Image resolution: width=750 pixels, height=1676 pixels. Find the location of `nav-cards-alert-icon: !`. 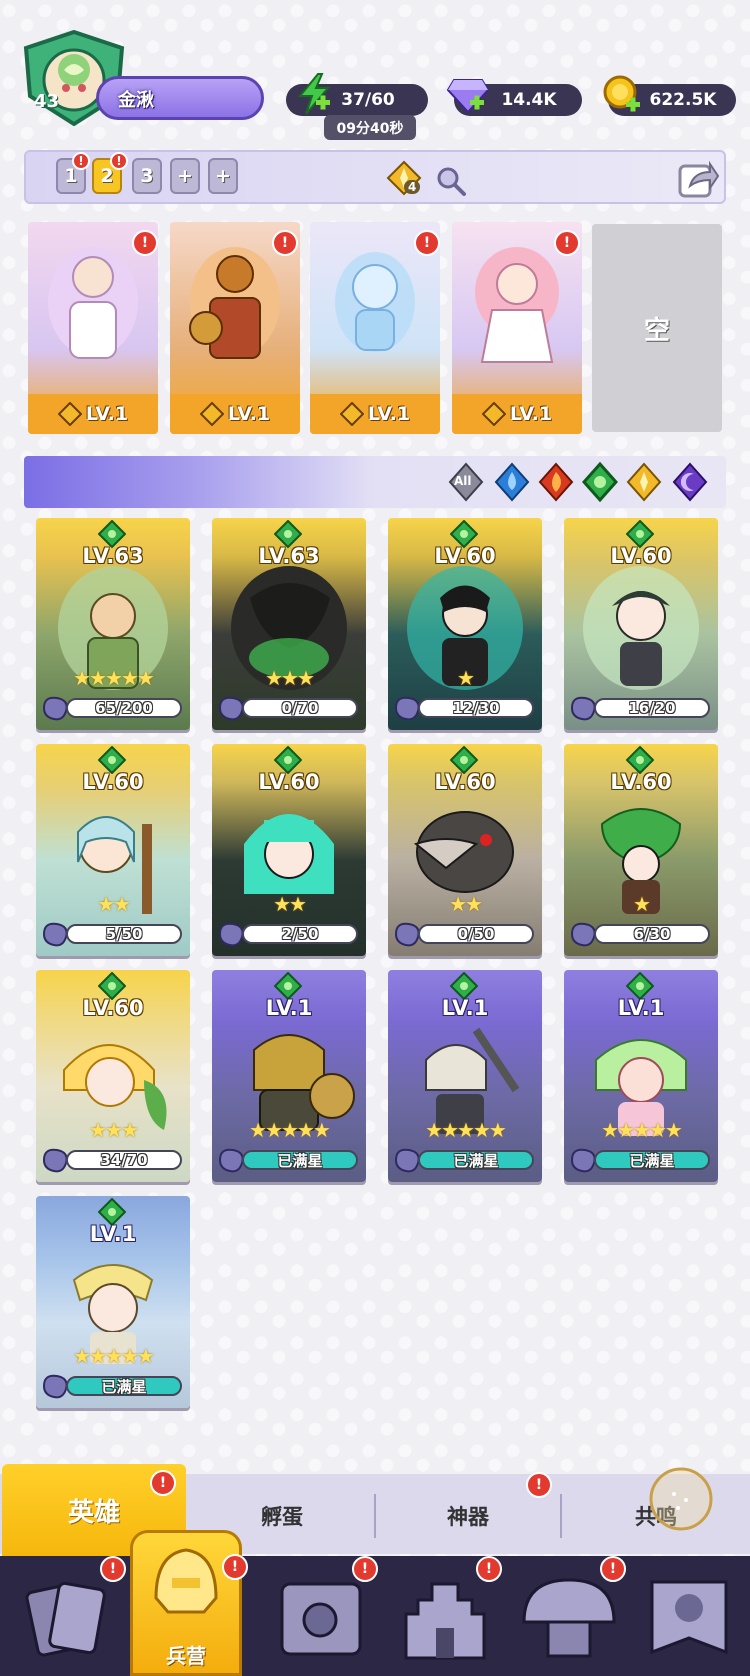

nav-cards-alert-icon: ! is located at coordinates (113, 1569).